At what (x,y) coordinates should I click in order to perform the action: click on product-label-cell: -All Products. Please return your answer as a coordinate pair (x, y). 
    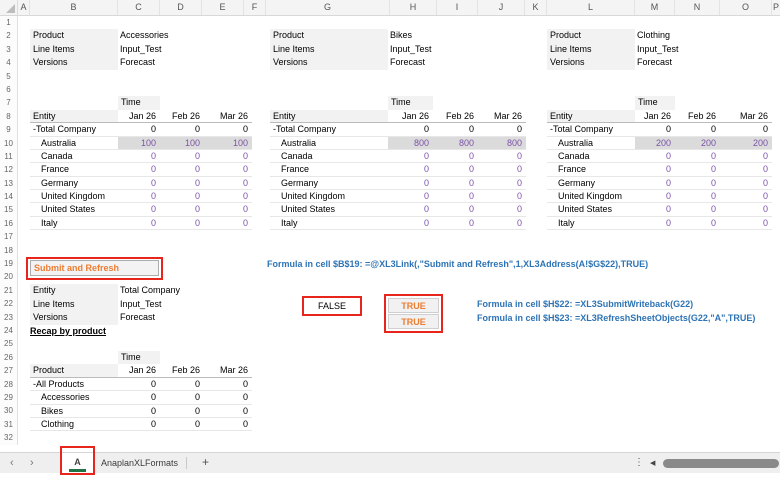
    Looking at the image, I should click on (74, 384).